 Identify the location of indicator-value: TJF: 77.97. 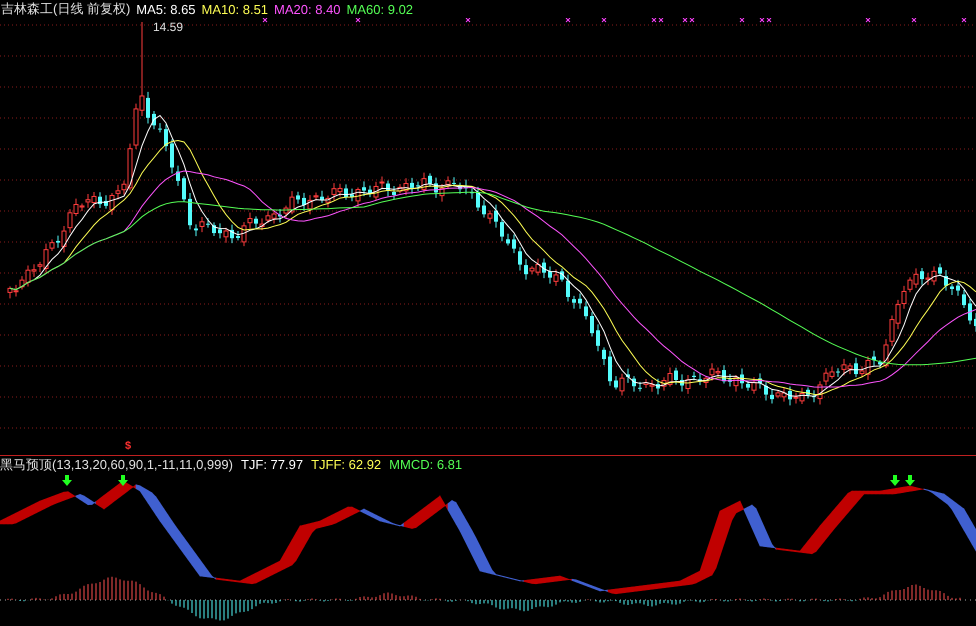
(272, 464).